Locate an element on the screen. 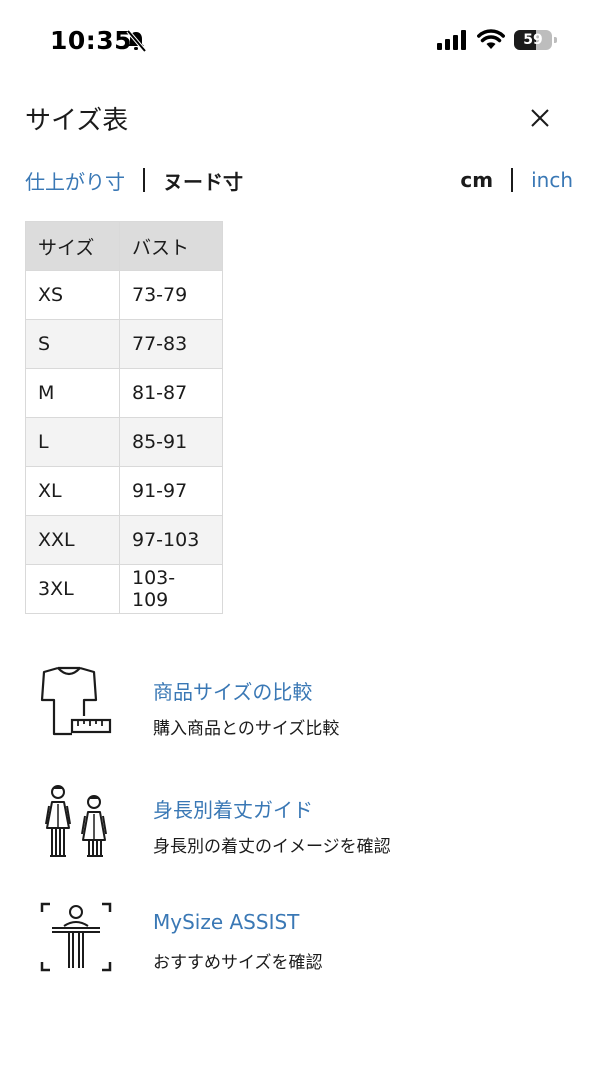 This screenshot has width=599, height=1080. finished-size-tab: 仕上がり寸 is located at coordinates (75, 180).